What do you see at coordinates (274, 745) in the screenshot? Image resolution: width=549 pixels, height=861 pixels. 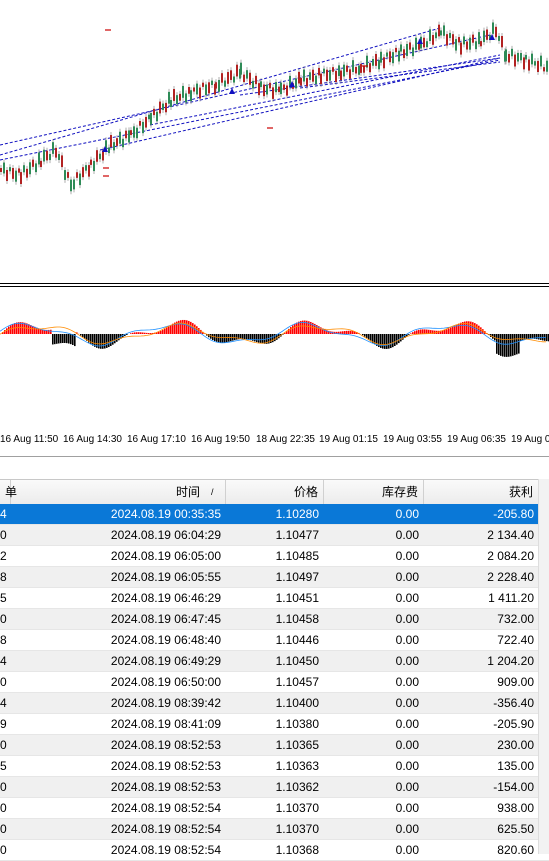 I see `table-row: 02024.08.19 08:52:531.103650.00230.00` at bounding box center [274, 745].